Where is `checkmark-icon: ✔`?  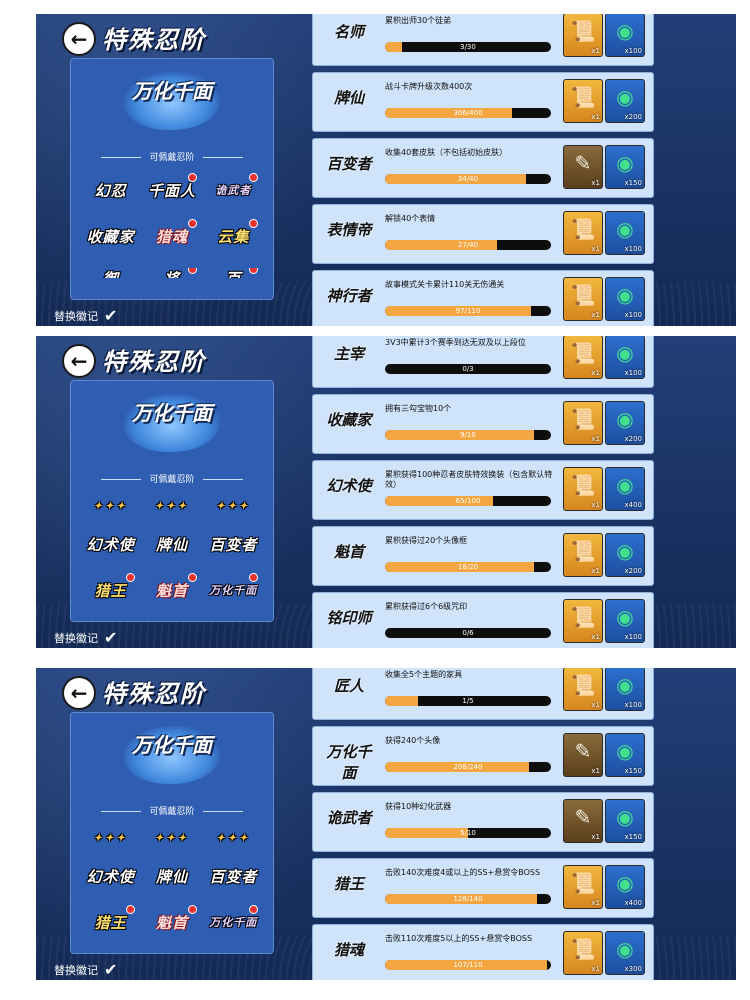 checkmark-icon: ✔ is located at coordinates (111, 969).